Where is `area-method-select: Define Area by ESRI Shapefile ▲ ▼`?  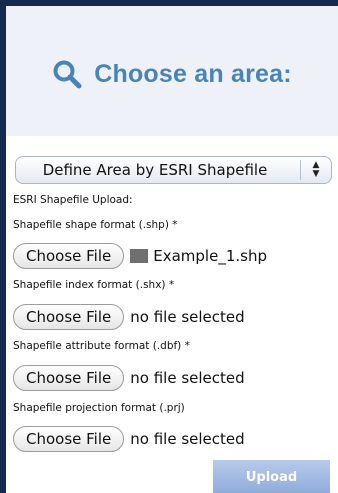
area-method-select: Define Area by ESRI Shapefile ▲ ▼ is located at coordinates (173, 170).